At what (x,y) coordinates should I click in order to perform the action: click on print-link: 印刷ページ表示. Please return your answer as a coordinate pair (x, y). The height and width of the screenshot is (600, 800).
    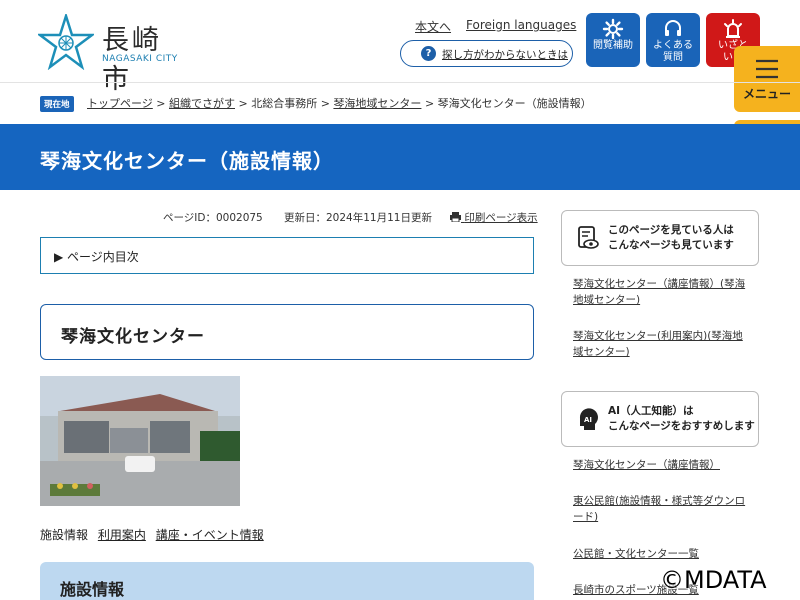
    Looking at the image, I should click on (494, 217).